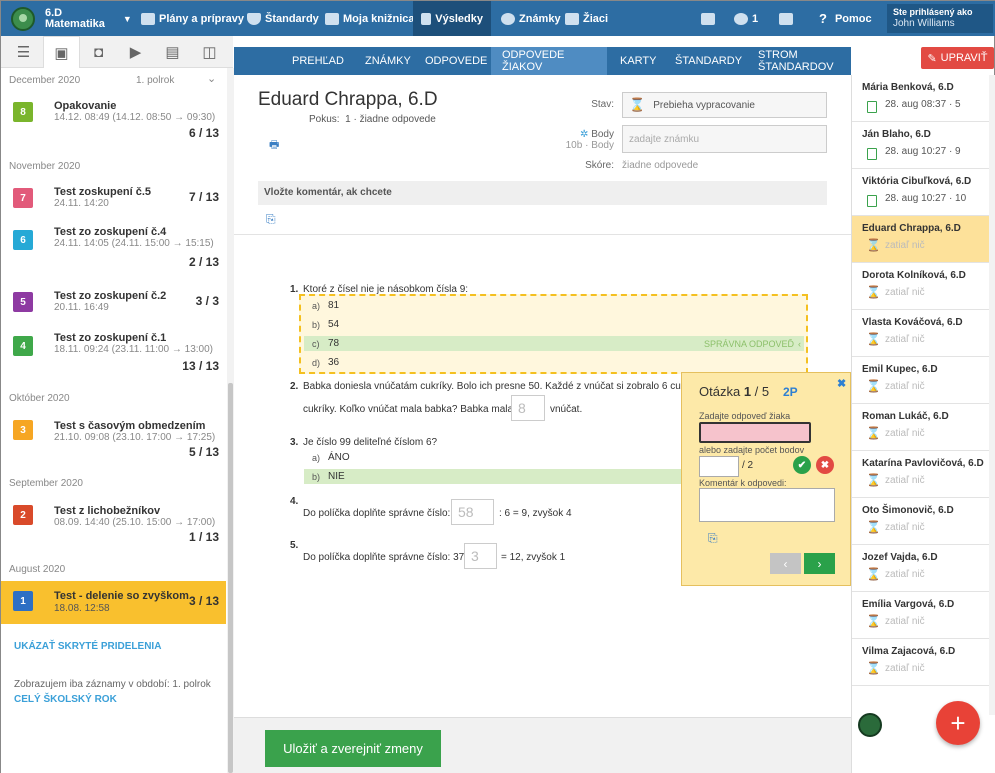  I want to click on tab-grades: ZNÁMKY, so click(388, 61).